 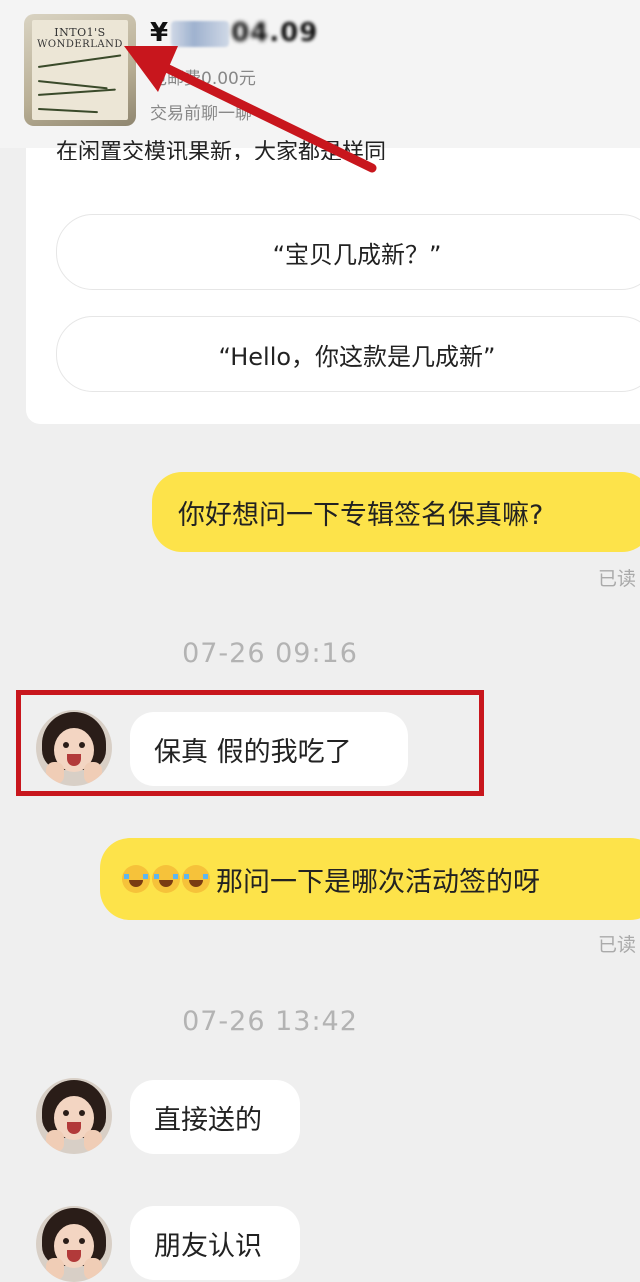 I want to click on message-bubble-self: 你好想问一下专辑签名保真嘛?, so click(x=396, y=512).